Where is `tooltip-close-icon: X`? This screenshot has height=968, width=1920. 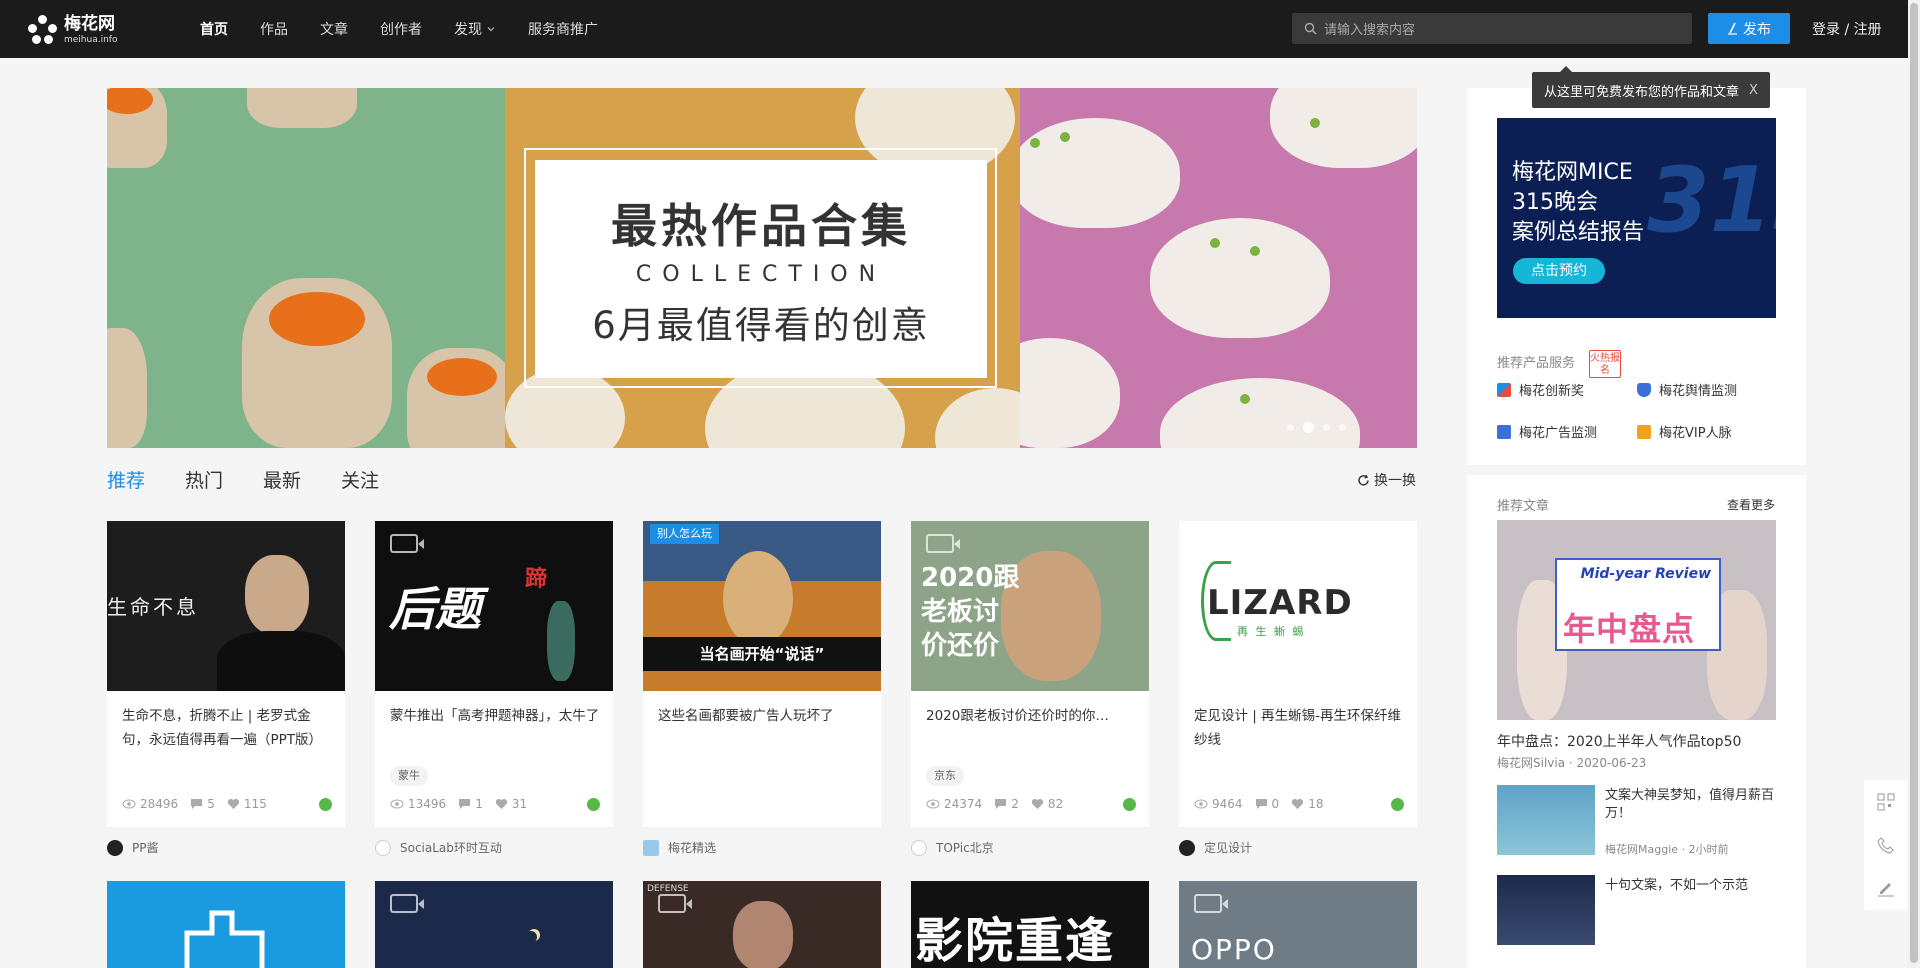 tooltip-close-icon: X is located at coordinates (1753, 90).